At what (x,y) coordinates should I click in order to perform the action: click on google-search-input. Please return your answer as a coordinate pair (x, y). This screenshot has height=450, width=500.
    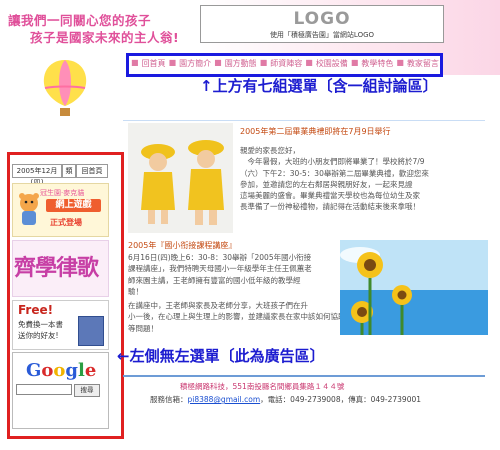
    Looking at the image, I should click on (44, 389).